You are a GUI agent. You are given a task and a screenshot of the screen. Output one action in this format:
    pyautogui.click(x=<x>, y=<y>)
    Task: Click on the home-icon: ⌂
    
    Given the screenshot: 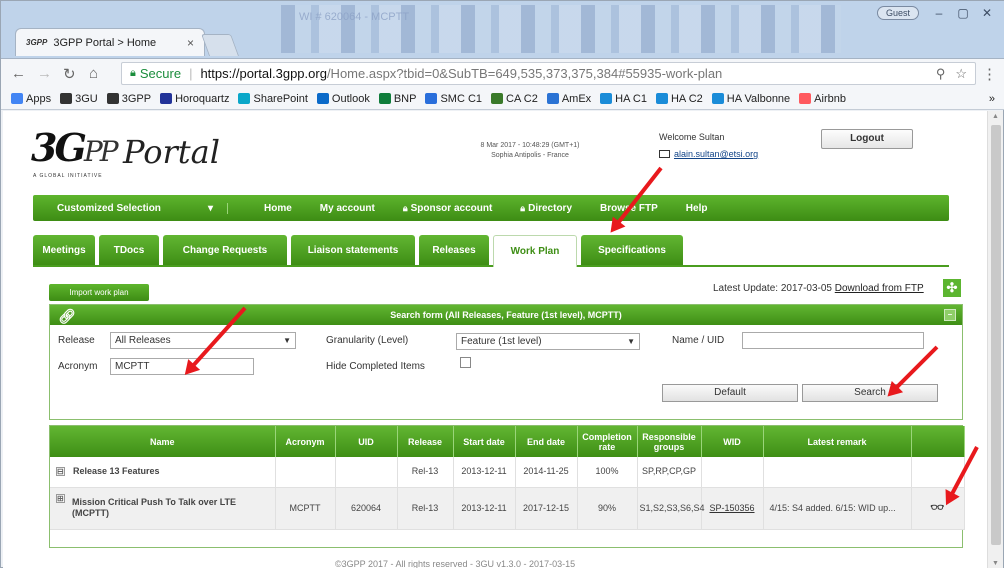 What is the action you would take?
    pyautogui.click(x=93, y=73)
    